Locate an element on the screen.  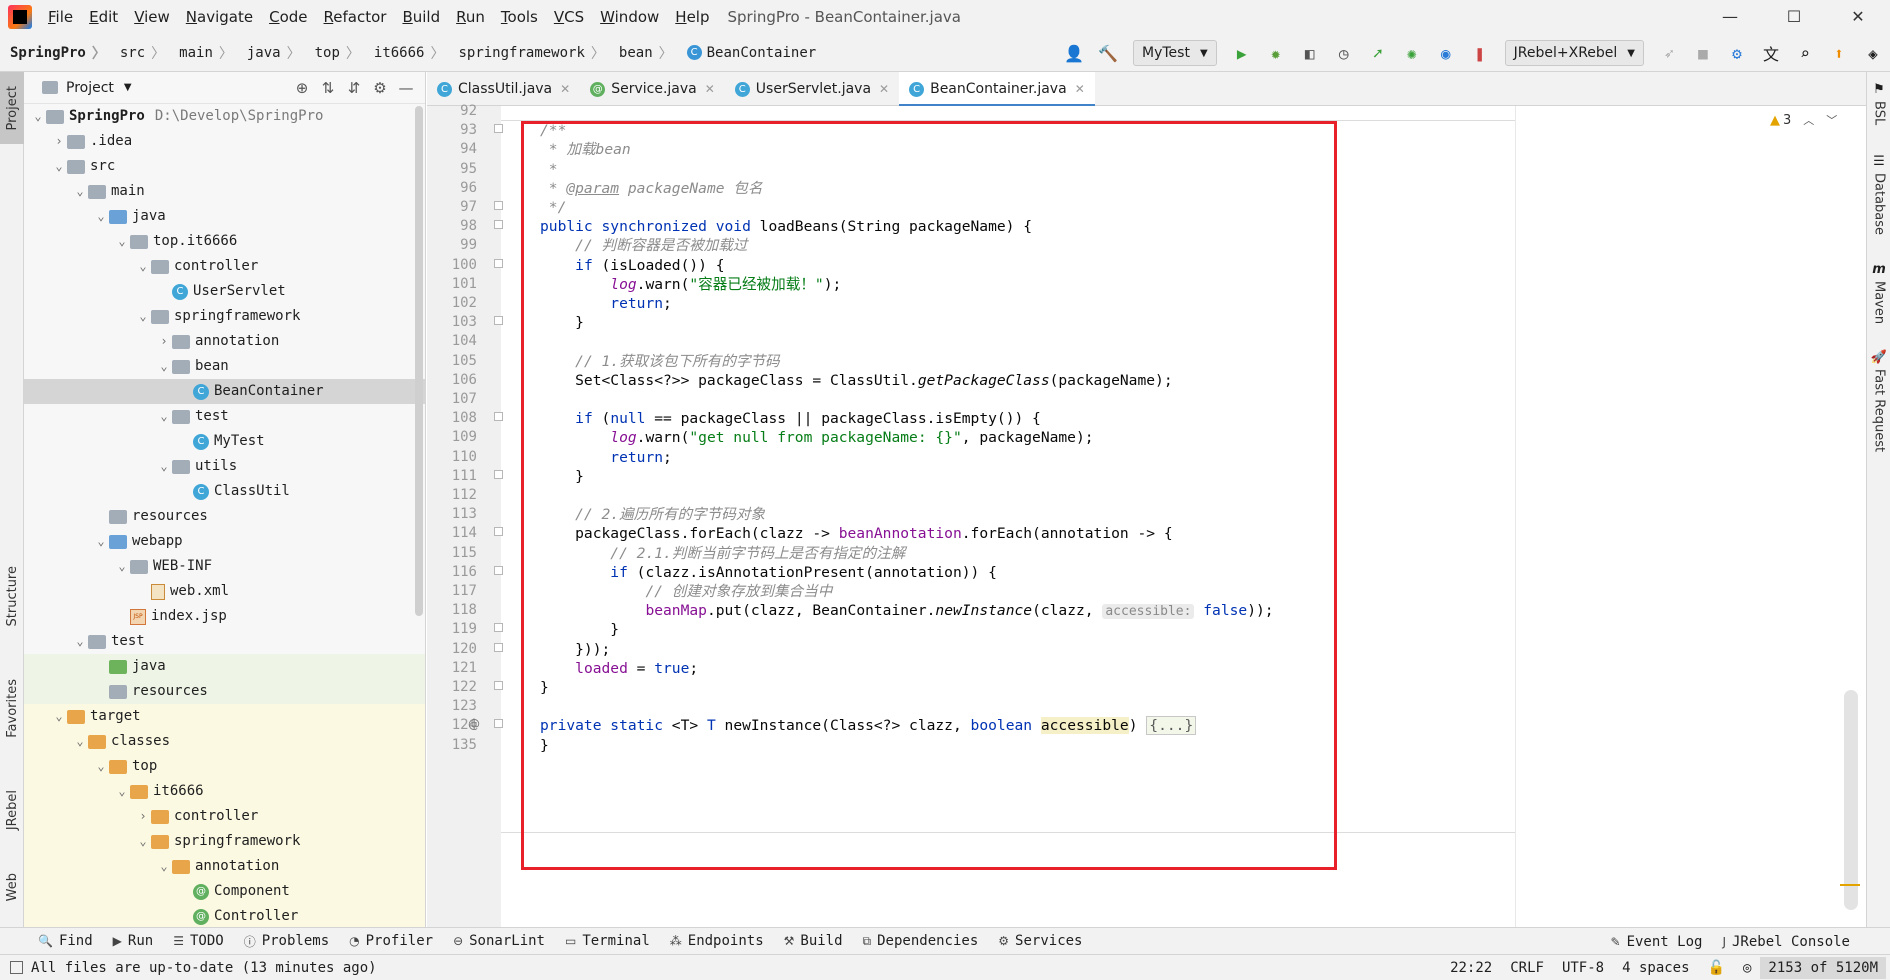
locate-icon: ⊕ is located at coordinates (302, 88).